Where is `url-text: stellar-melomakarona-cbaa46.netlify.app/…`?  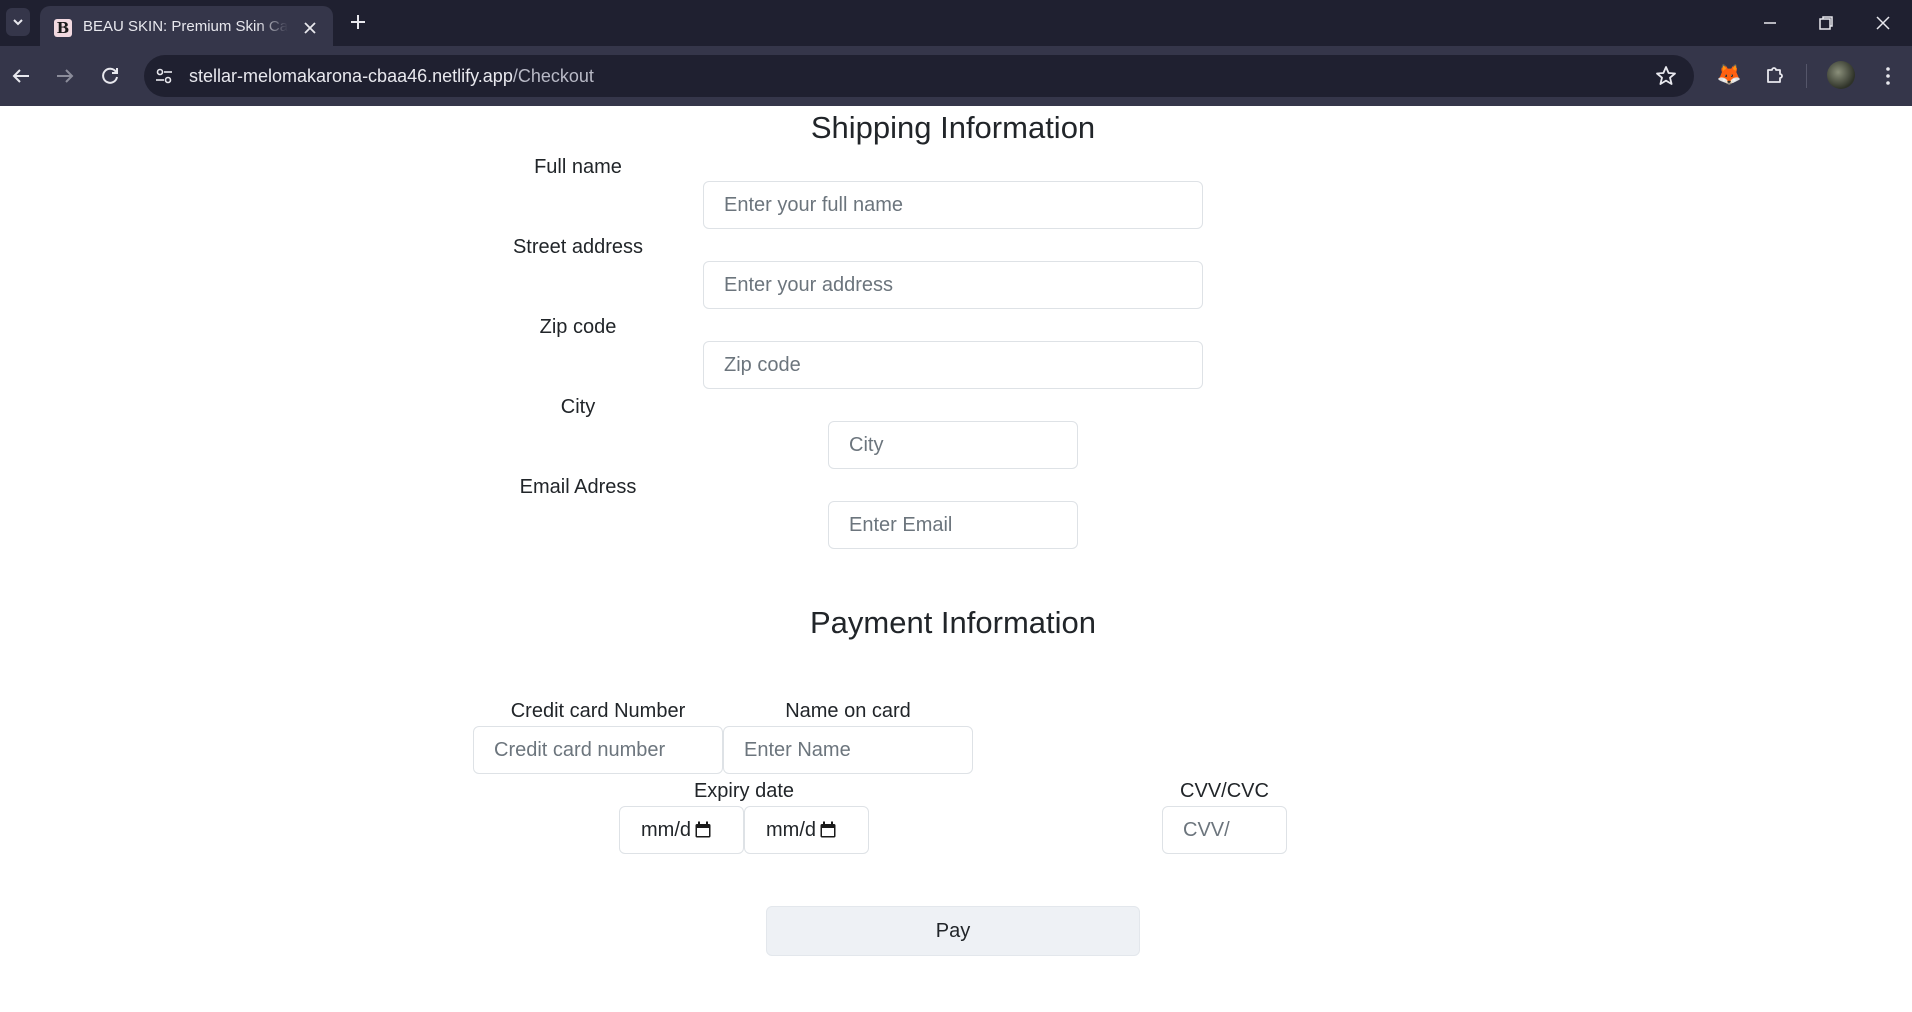
url-text: stellar-melomakarona-cbaa46.netlify.app/… is located at coordinates (391, 76).